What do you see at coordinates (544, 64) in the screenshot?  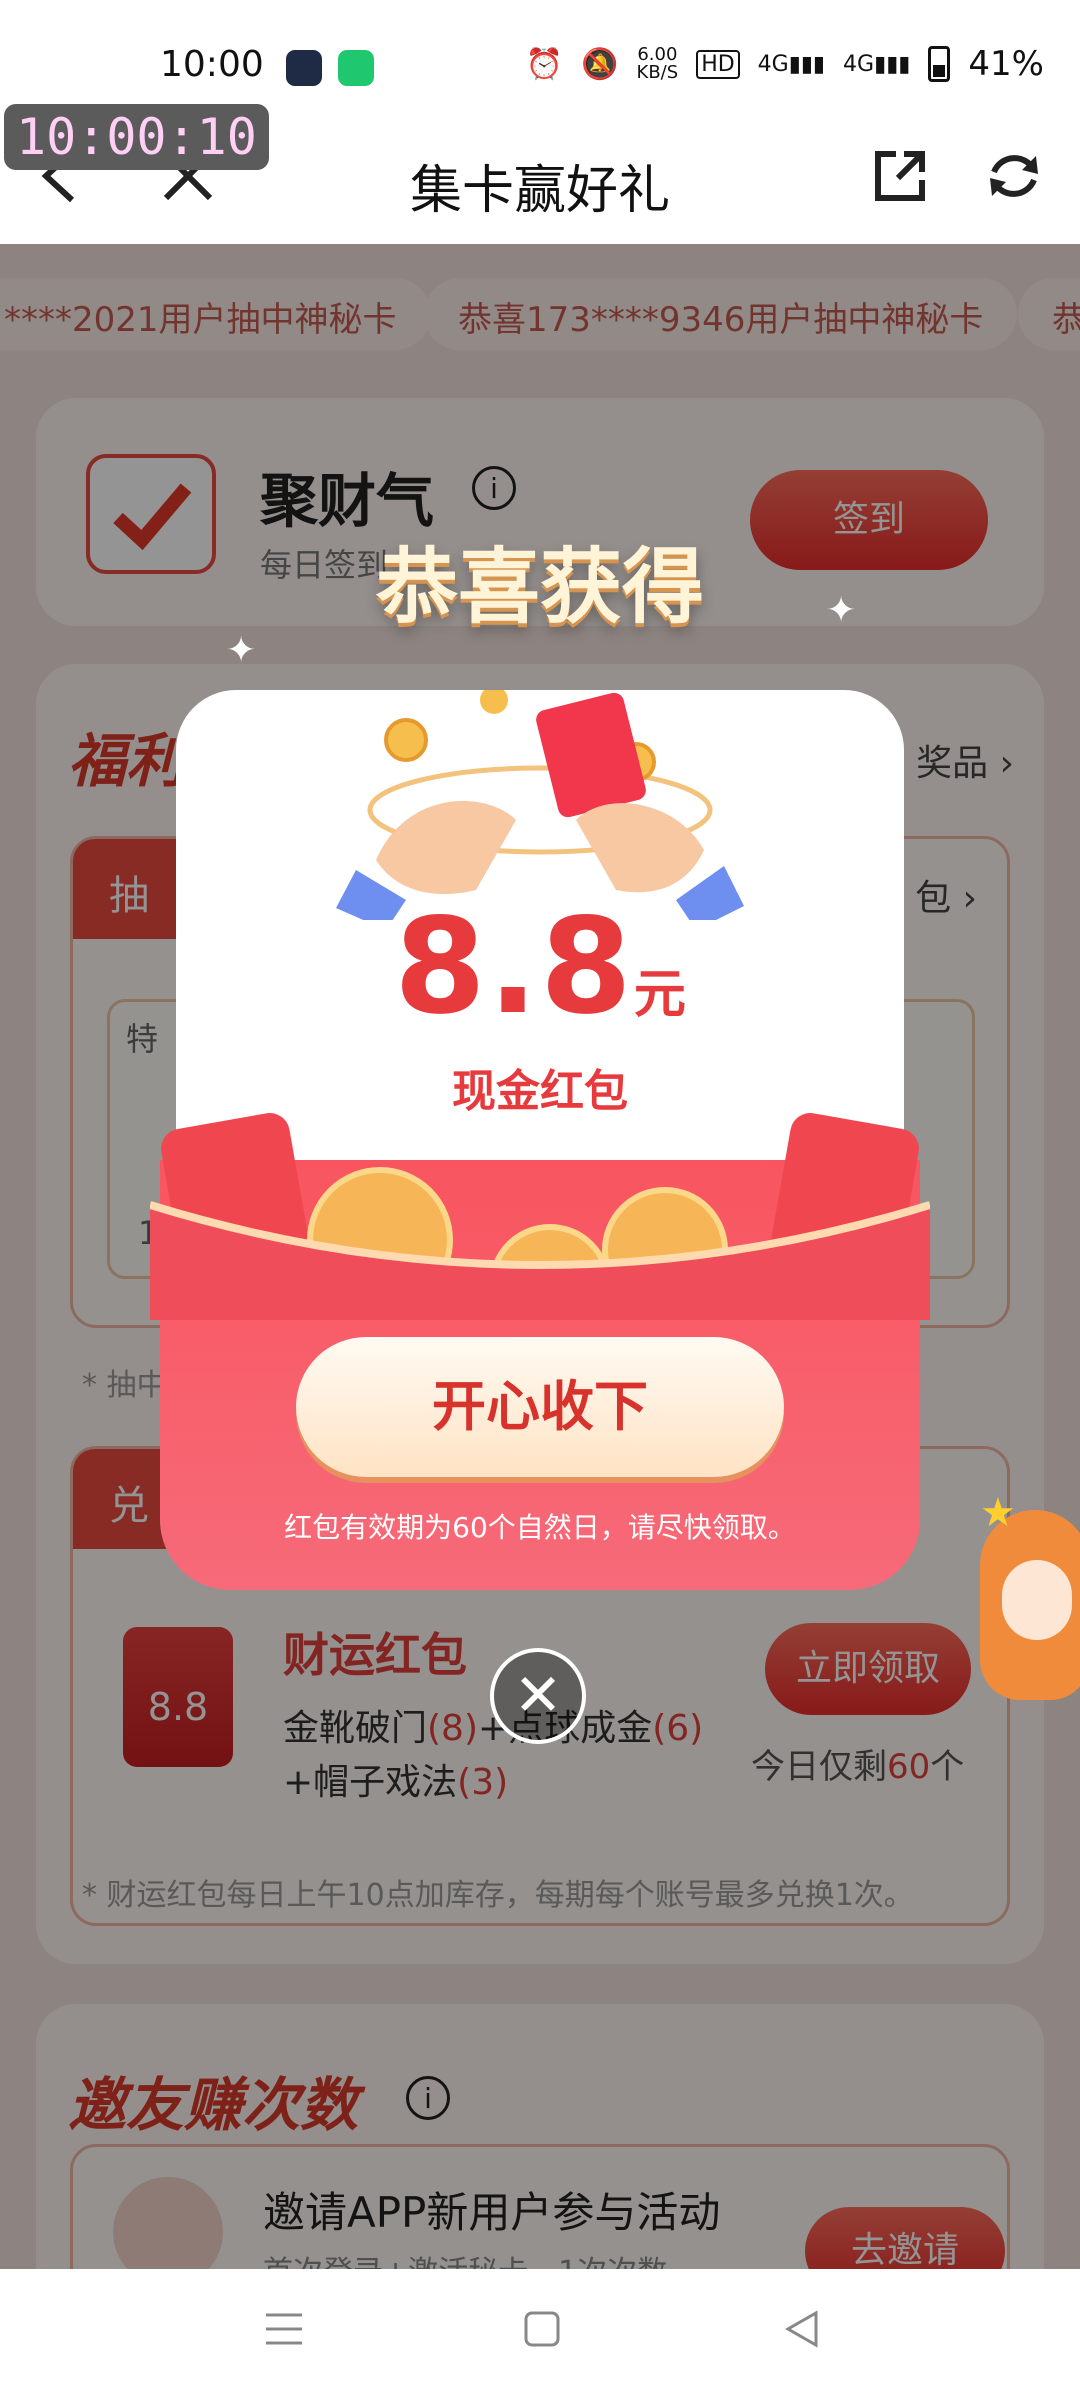 I see `alarm-icon: ⏰` at bounding box center [544, 64].